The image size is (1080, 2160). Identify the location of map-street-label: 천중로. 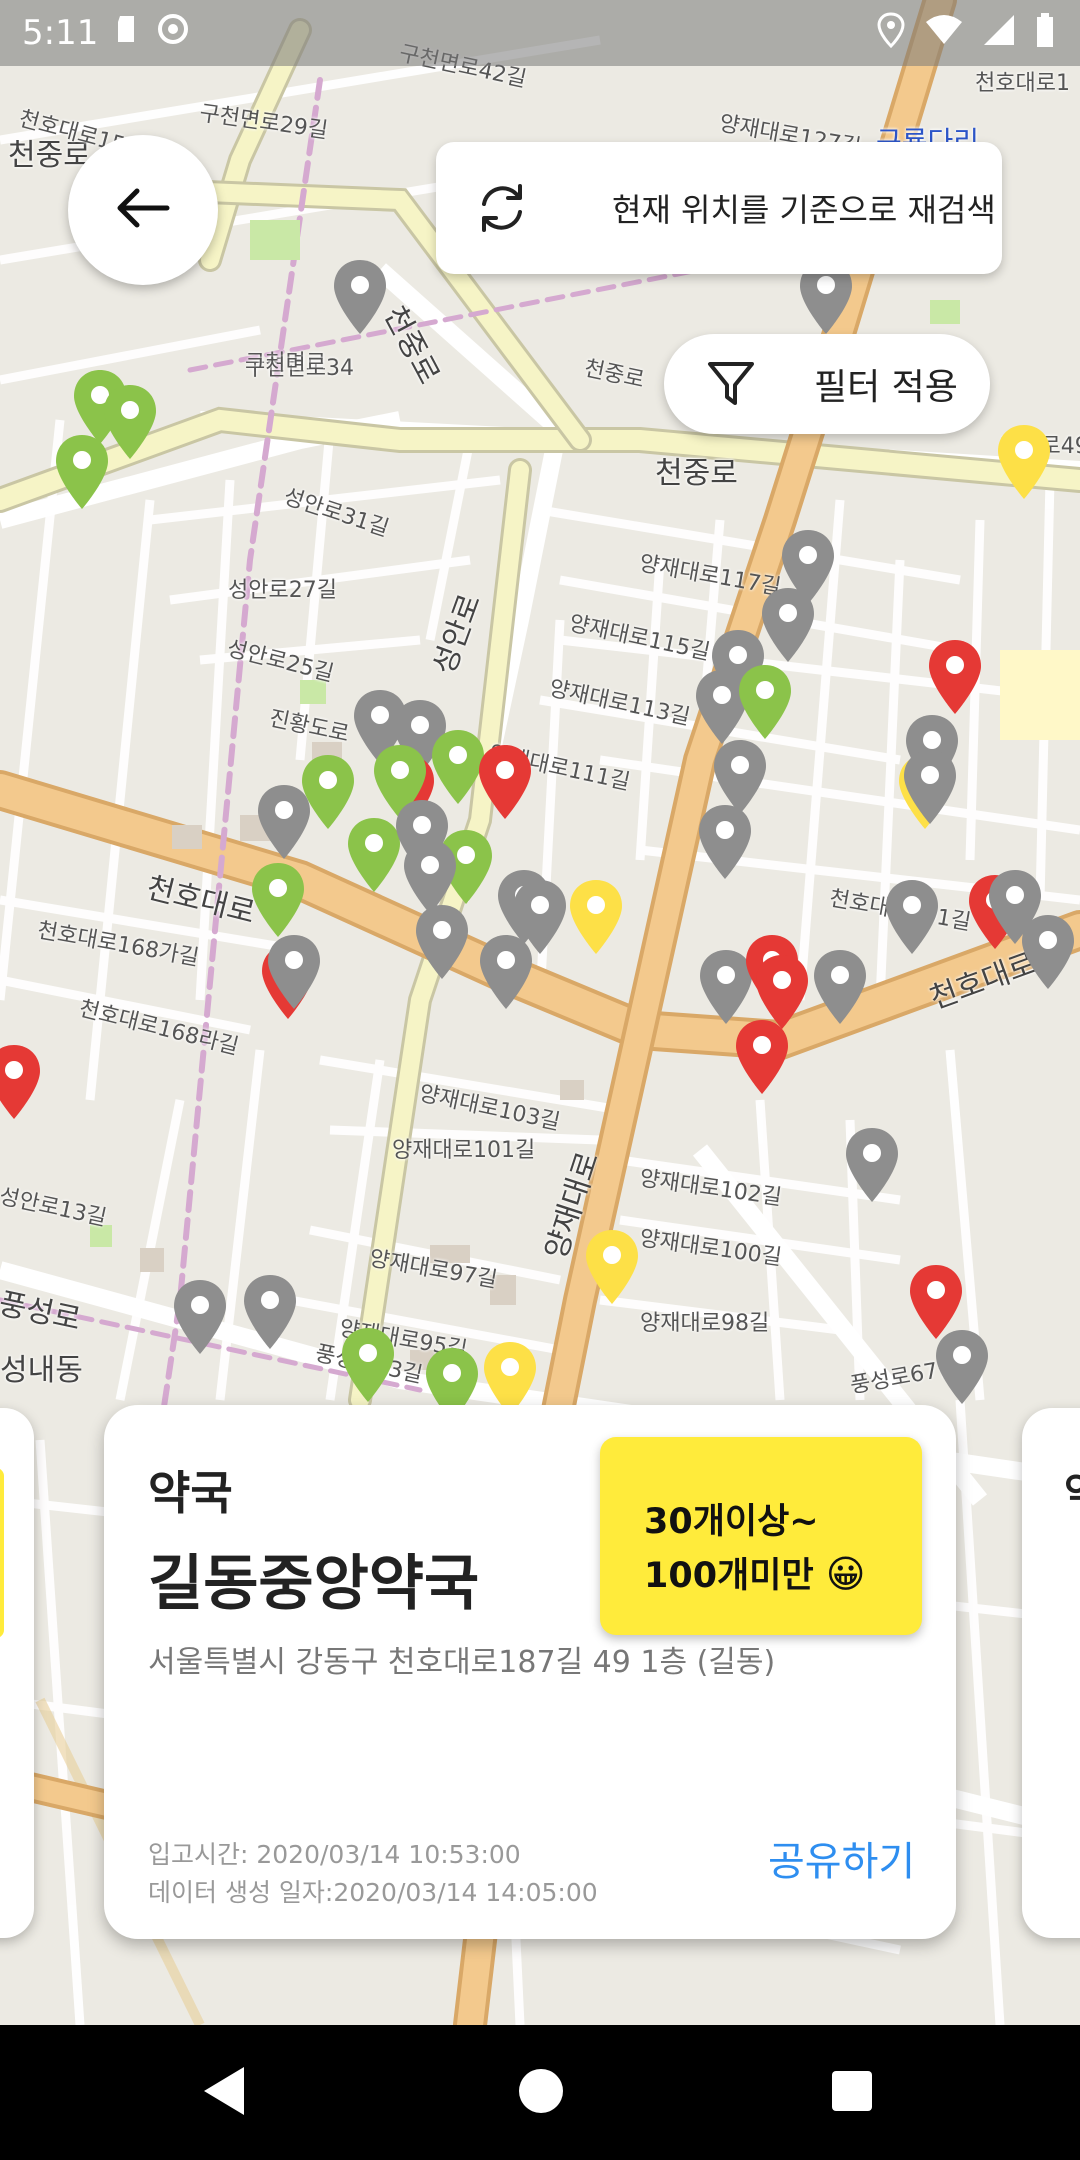
(696, 473).